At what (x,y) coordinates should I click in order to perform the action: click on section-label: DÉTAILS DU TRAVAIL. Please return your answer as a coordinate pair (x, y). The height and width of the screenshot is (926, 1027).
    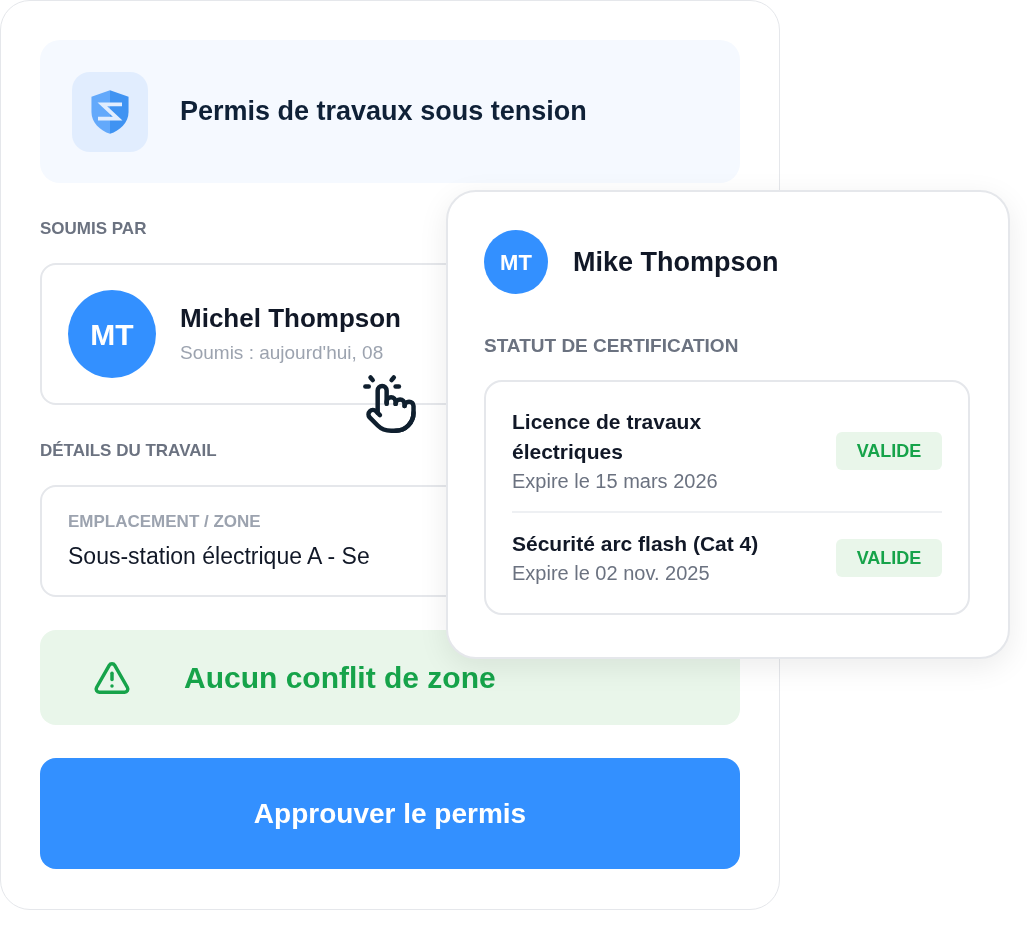
    Looking at the image, I should click on (128, 451).